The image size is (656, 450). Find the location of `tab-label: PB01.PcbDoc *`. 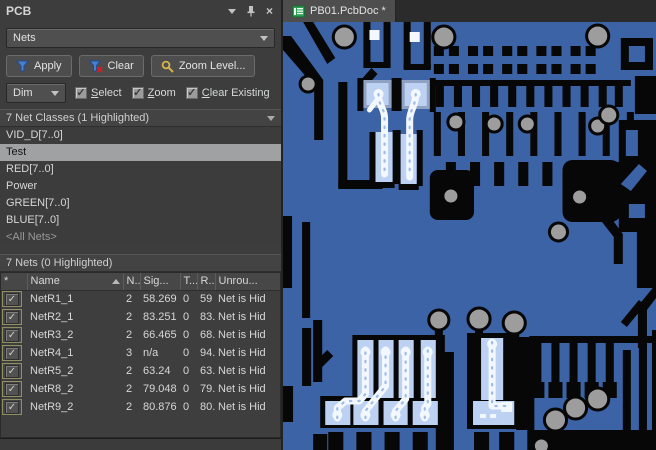

tab-label: PB01.PcbDoc * is located at coordinates (348, 11).